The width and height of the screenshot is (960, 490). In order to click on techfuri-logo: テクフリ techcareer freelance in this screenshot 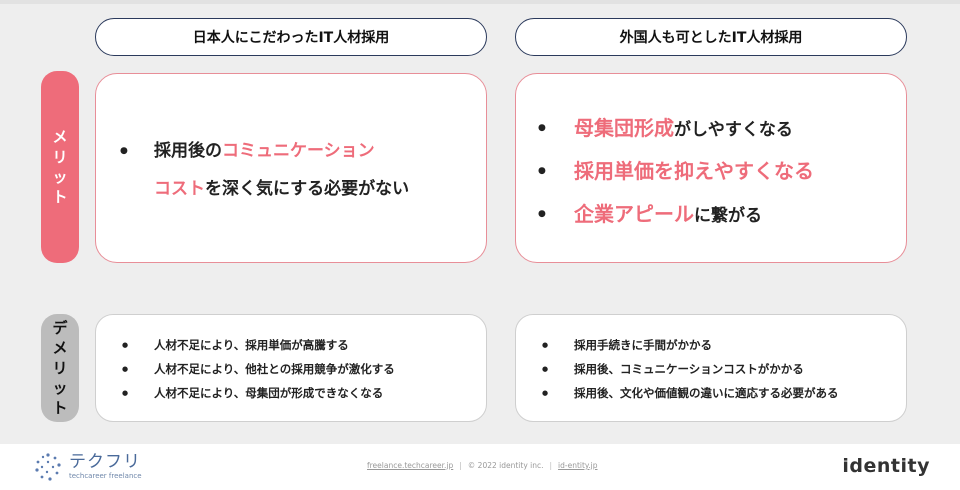, I will do `click(87, 467)`.